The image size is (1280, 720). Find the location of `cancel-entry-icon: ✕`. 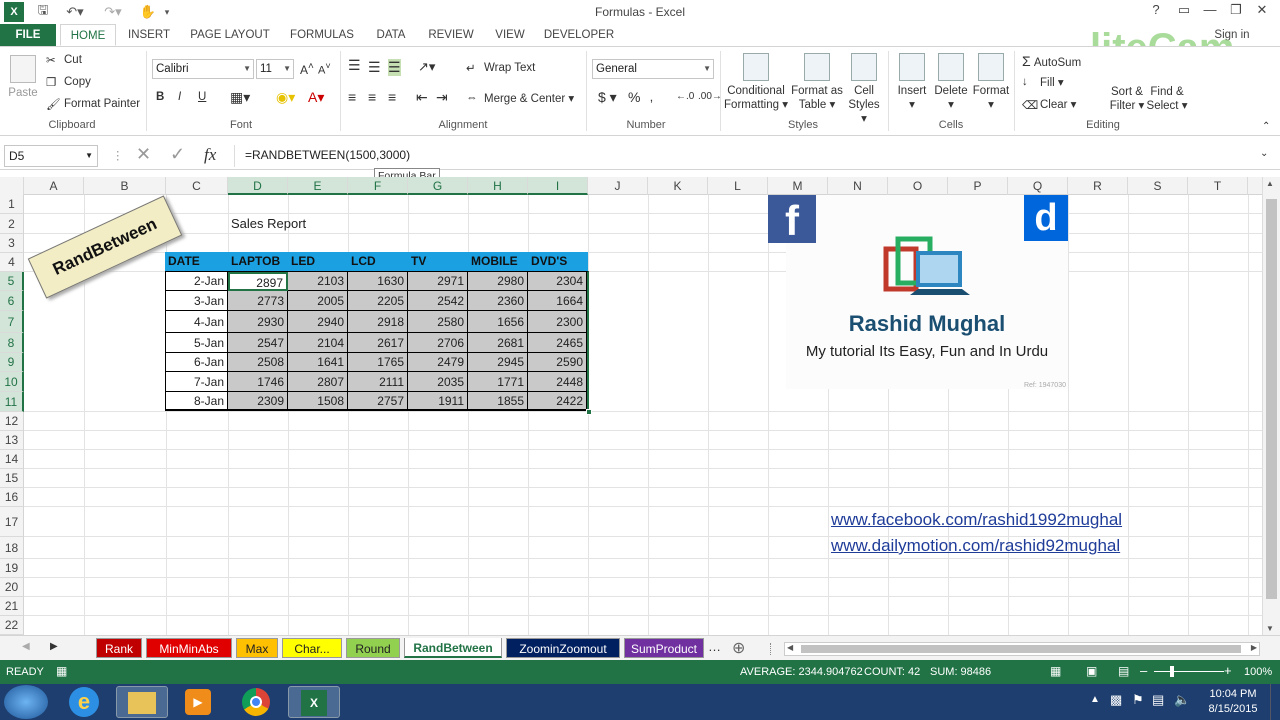

cancel-entry-icon: ✕ is located at coordinates (143, 154).